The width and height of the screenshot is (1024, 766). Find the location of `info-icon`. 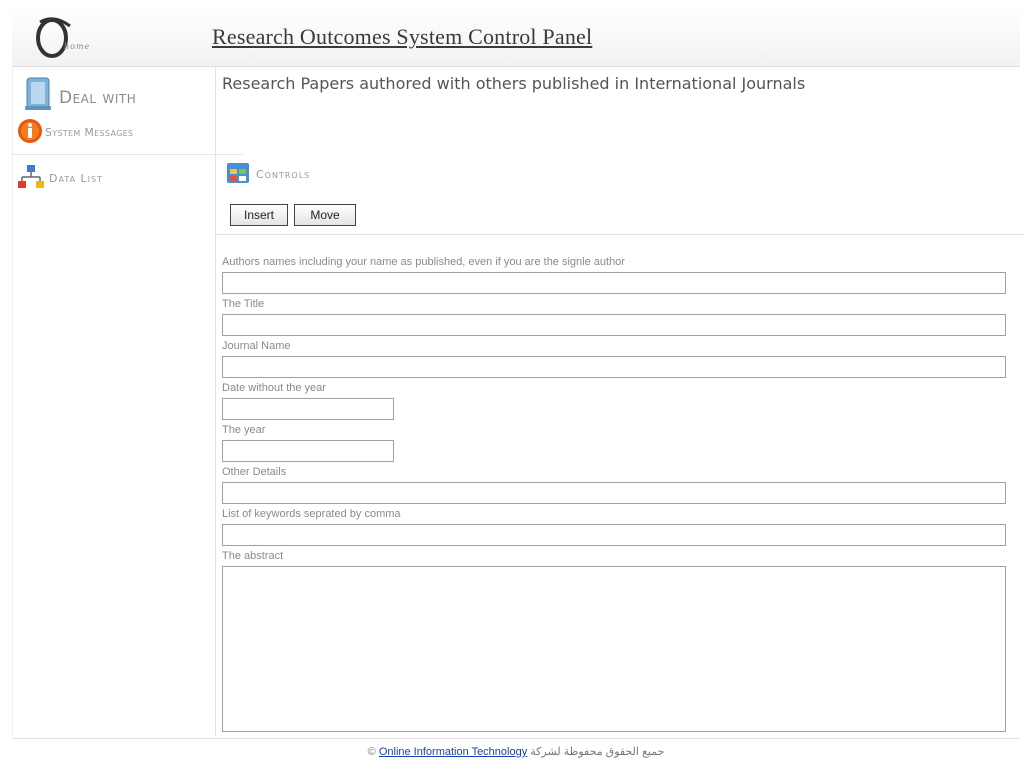

info-icon is located at coordinates (30, 131).